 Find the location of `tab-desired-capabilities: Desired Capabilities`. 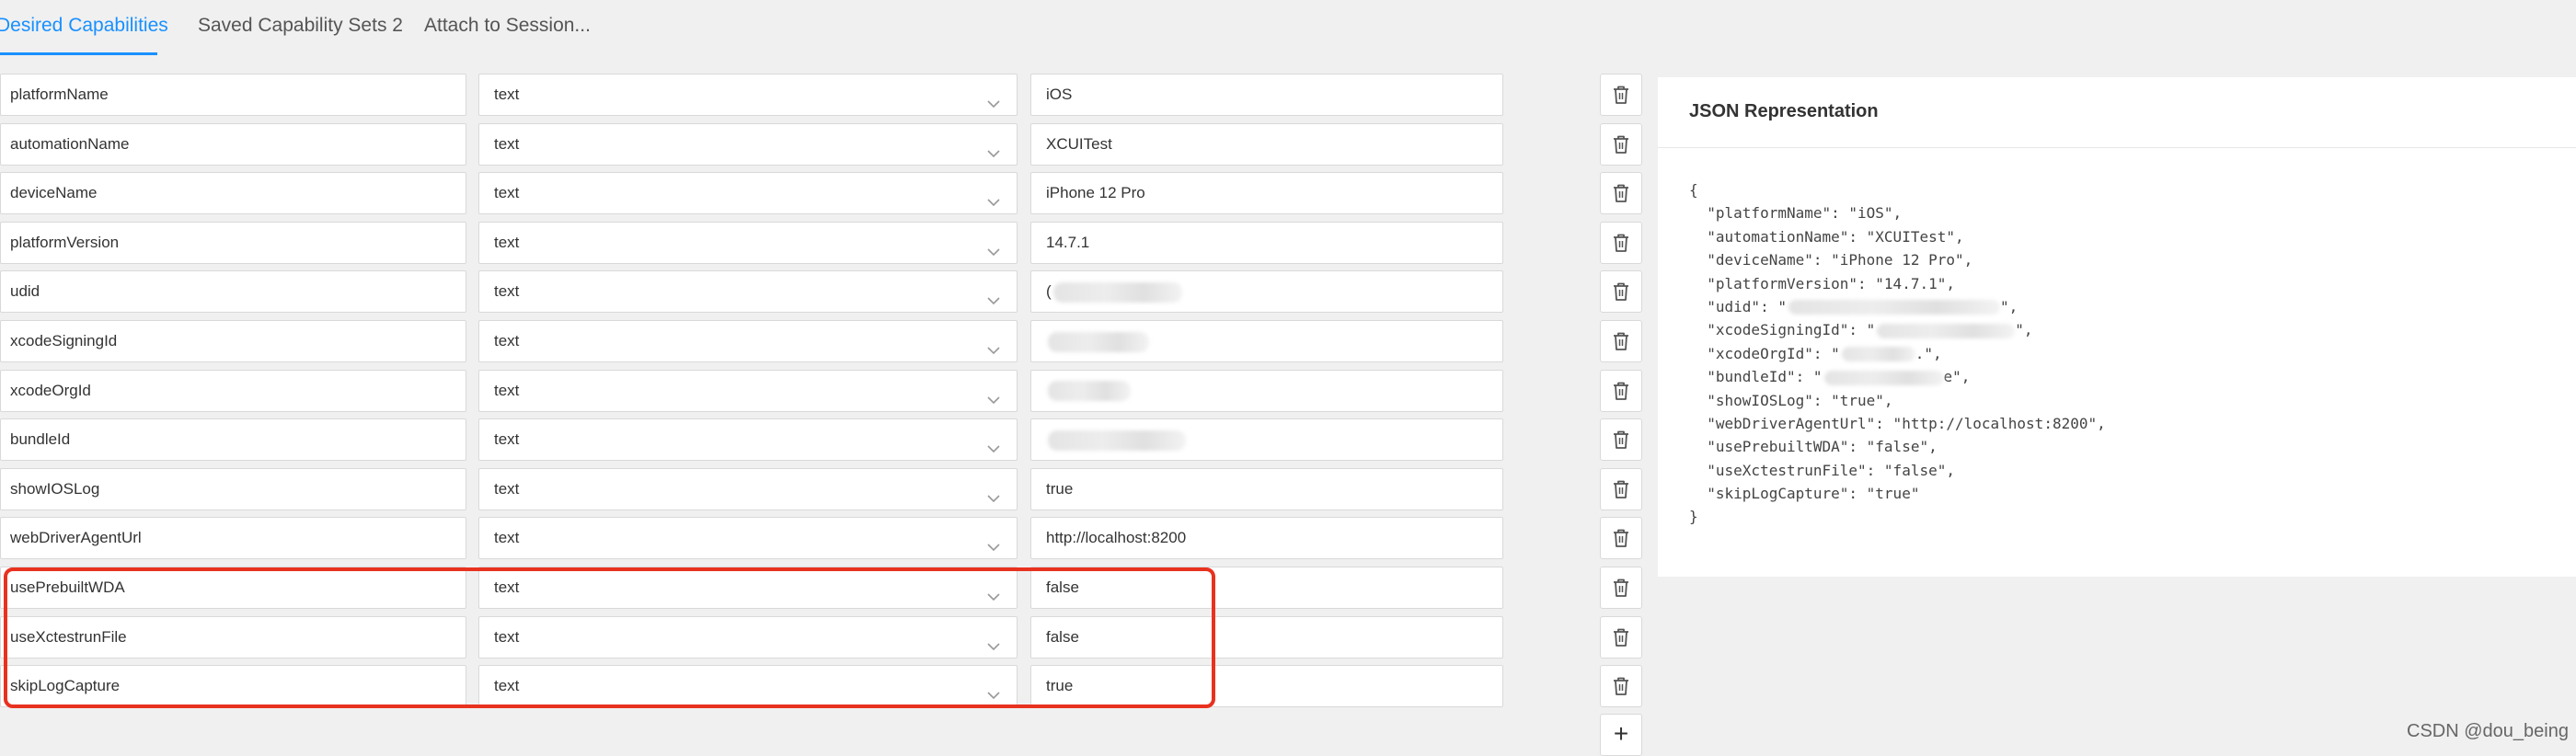

tab-desired-capabilities: Desired Capabilities is located at coordinates (84, 26).